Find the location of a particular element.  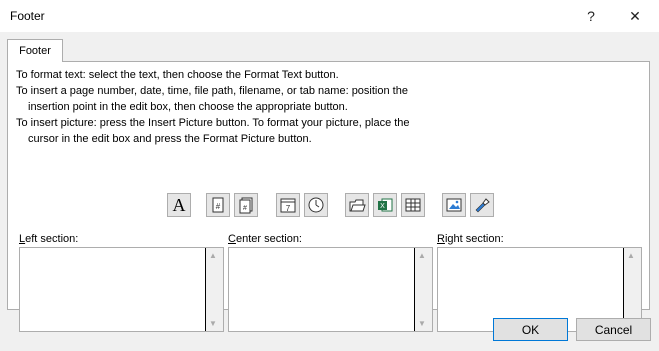

insert-sheet-name-button is located at coordinates (413, 205).